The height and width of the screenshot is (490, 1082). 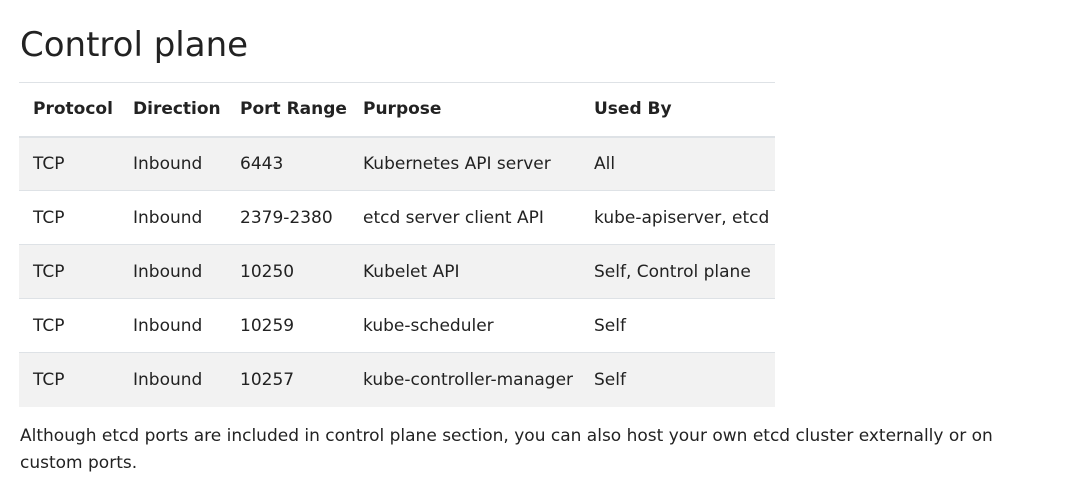 What do you see at coordinates (672, 271) in the screenshot?
I see `cell-used-by: Self, Control plane` at bounding box center [672, 271].